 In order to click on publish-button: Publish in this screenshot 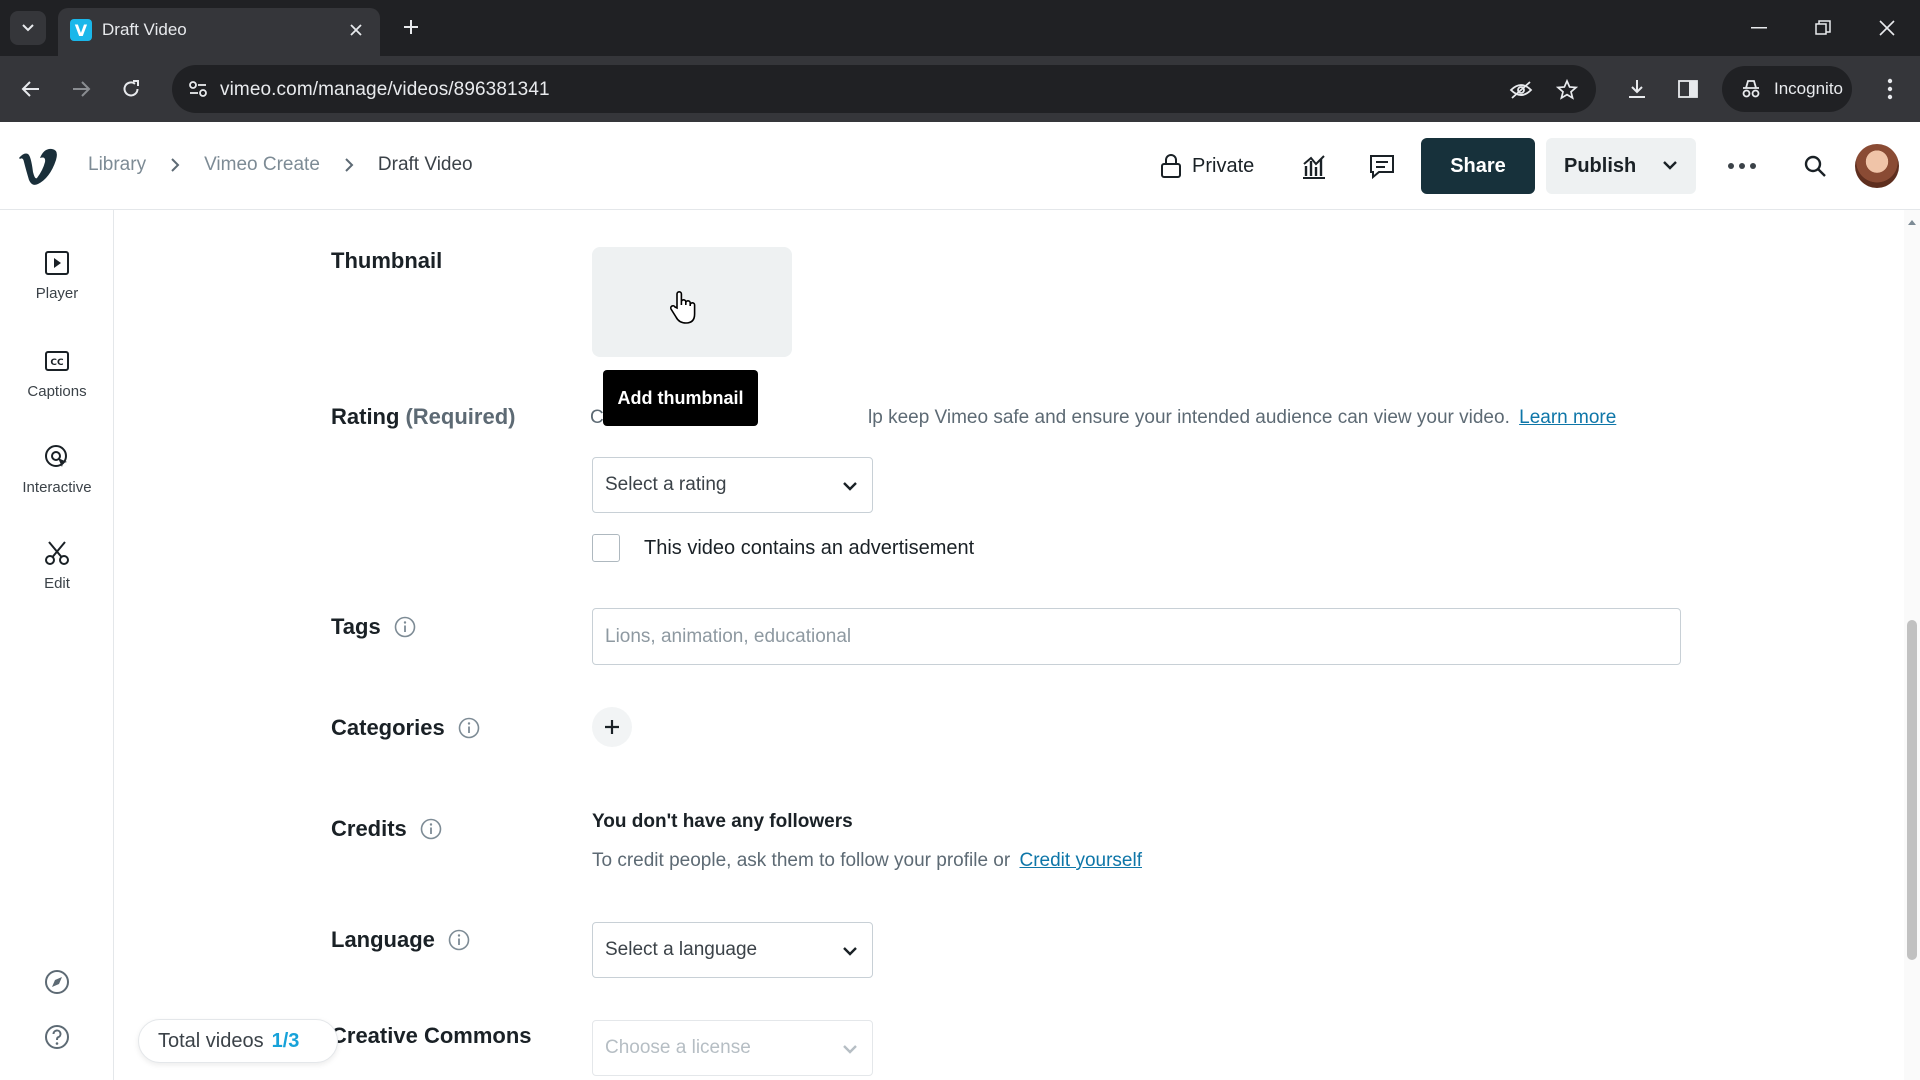, I will do `click(1621, 166)`.